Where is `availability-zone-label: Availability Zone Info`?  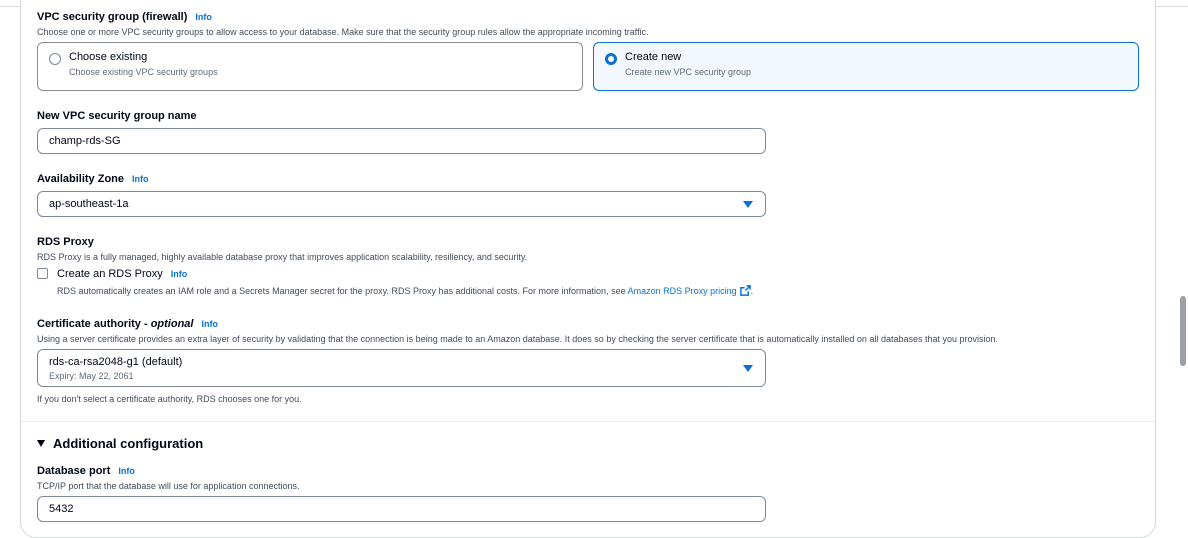
availability-zone-label: Availability Zone Info is located at coordinates (93, 179).